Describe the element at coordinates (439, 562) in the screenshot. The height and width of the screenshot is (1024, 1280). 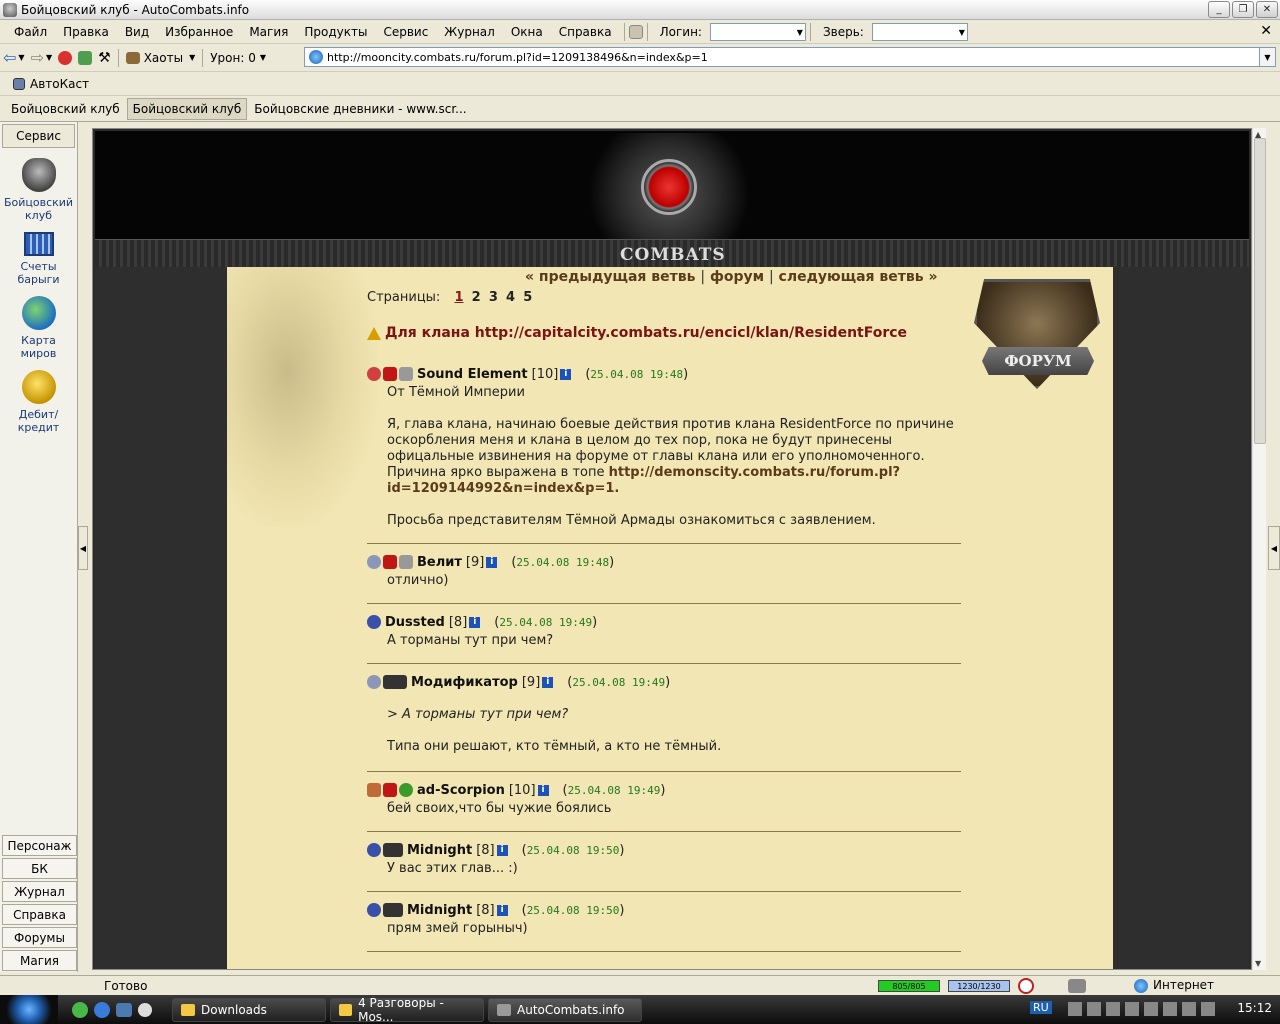
I see `post-author: Велит` at that location.